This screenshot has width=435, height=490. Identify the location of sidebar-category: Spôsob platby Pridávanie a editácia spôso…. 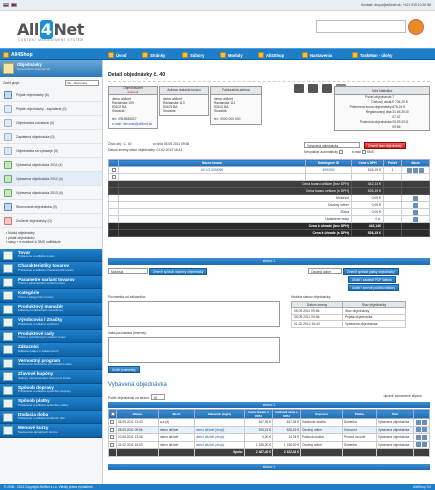
(51, 404).